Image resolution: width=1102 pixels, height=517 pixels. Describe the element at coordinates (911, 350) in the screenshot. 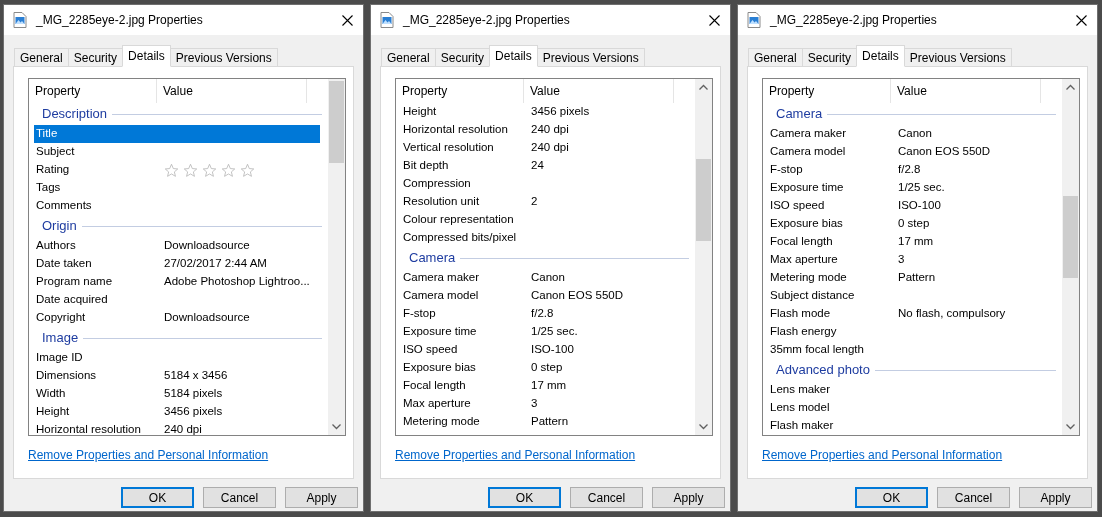

I see `list-row: 35mm focal length` at that location.